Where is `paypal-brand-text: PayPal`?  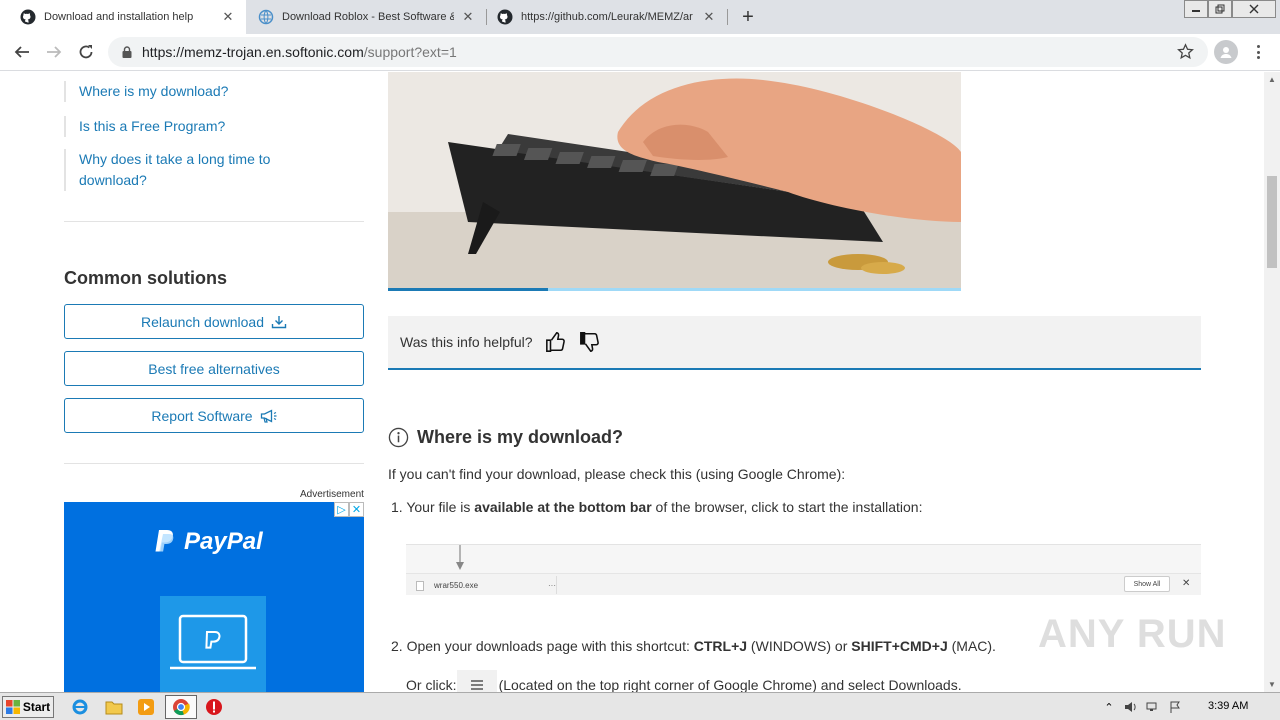 paypal-brand-text: PayPal is located at coordinates (223, 541).